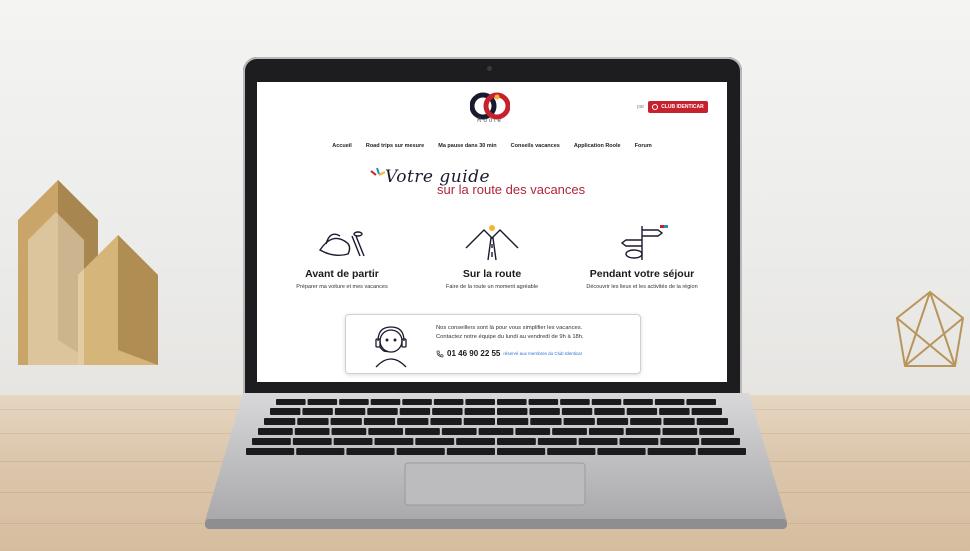  What do you see at coordinates (542, 353) in the screenshot?
I see `phone-note: réservé aux membres du Club Identicar` at bounding box center [542, 353].